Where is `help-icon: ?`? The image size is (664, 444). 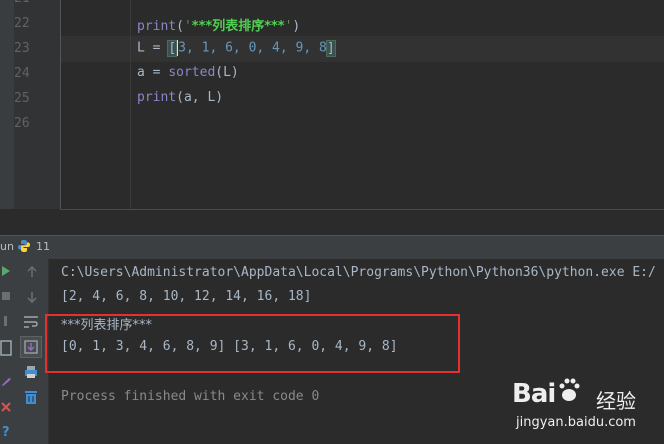
help-icon: ? is located at coordinates (6, 431).